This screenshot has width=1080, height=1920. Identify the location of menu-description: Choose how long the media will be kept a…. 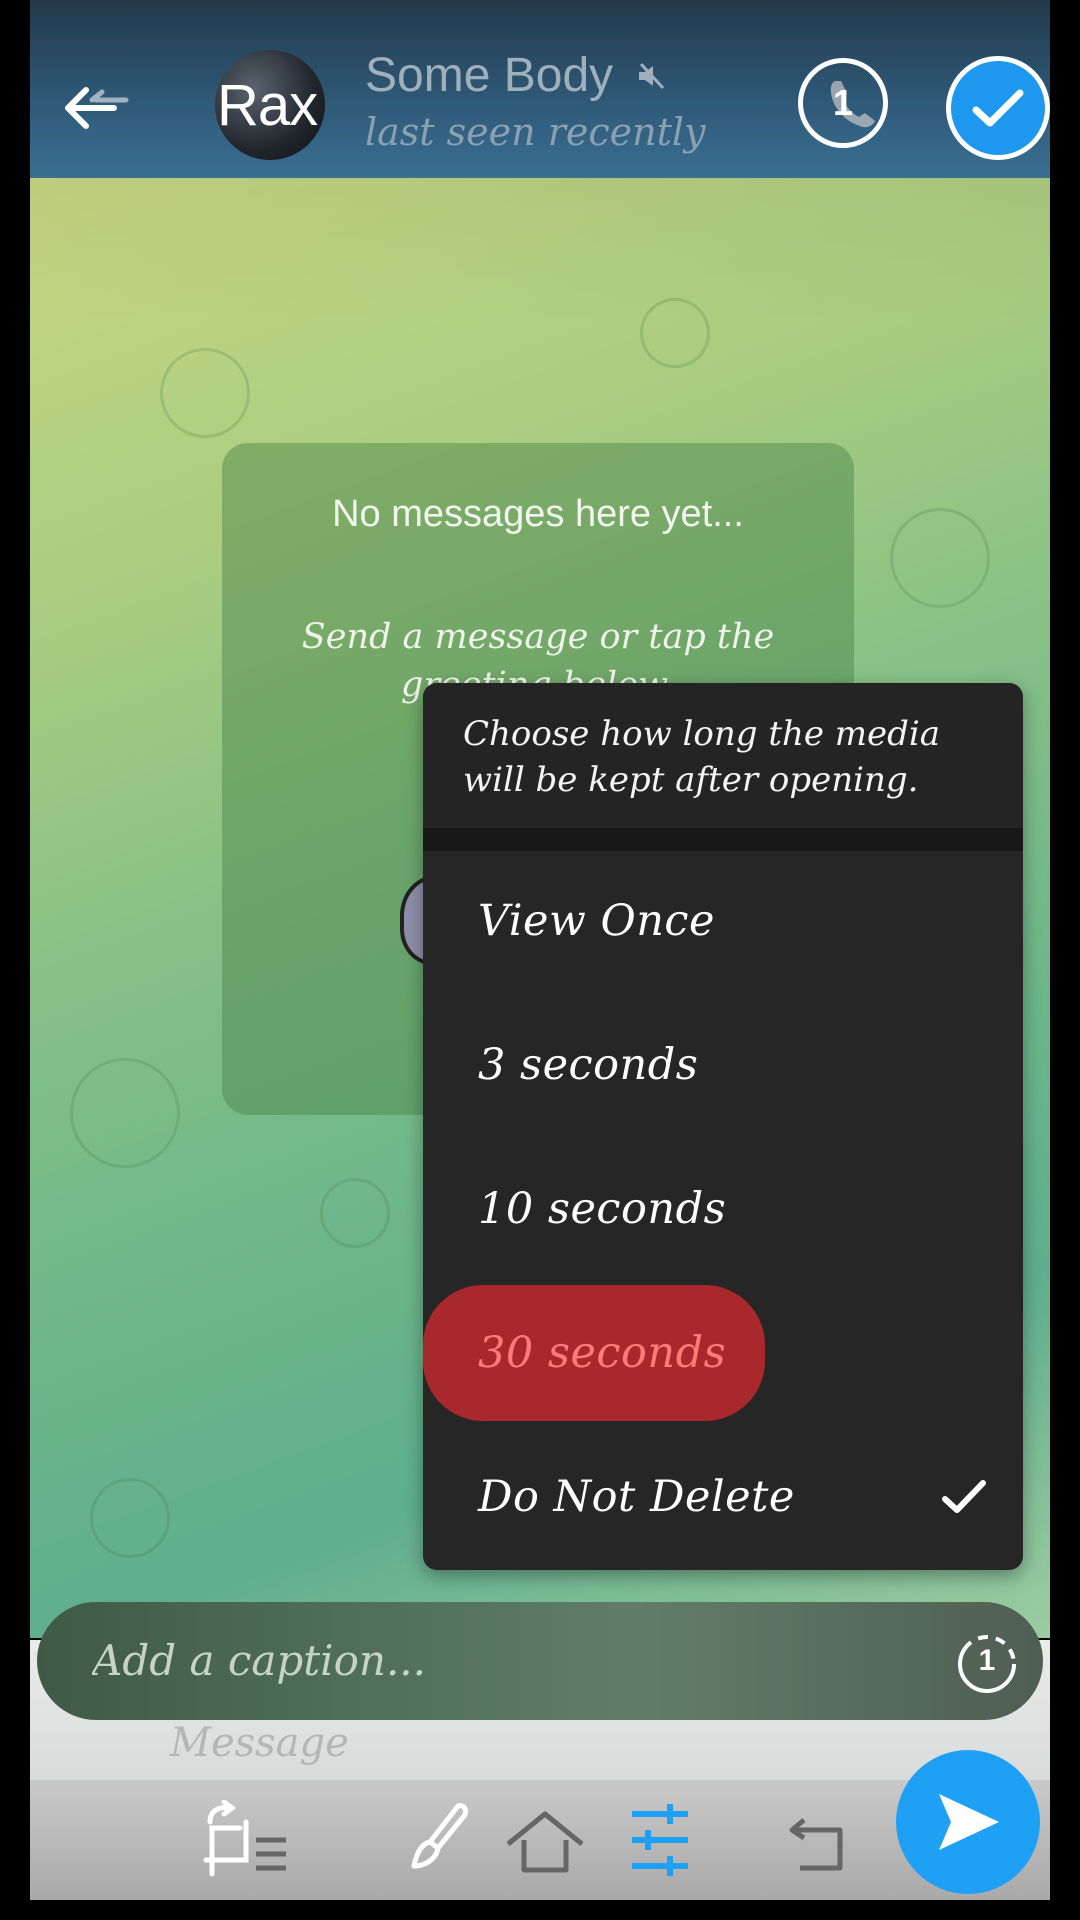
(702, 757).